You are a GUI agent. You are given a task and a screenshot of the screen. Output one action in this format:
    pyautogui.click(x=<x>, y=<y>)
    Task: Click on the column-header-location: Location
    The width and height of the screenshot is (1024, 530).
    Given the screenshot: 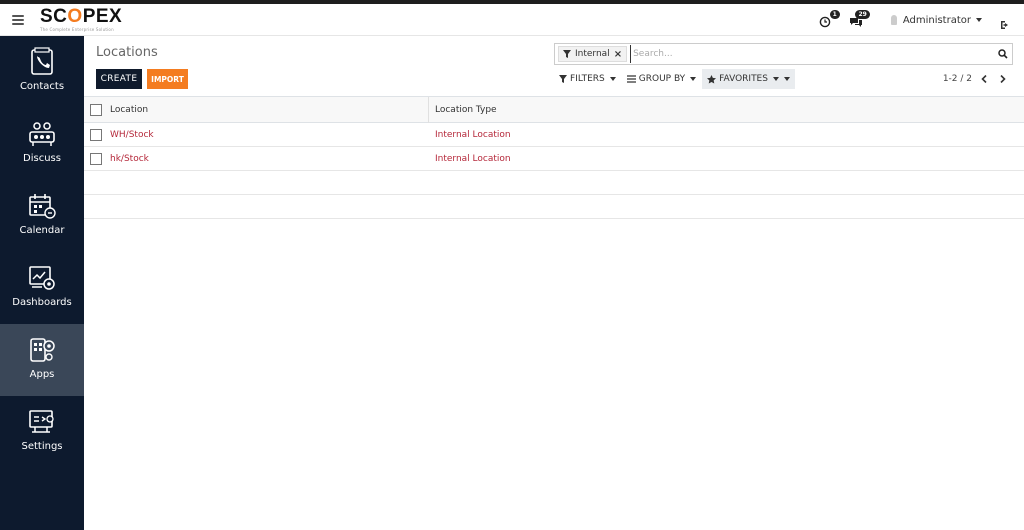 What is the action you would take?
    pyautogui.click(x=129, y=110)
    